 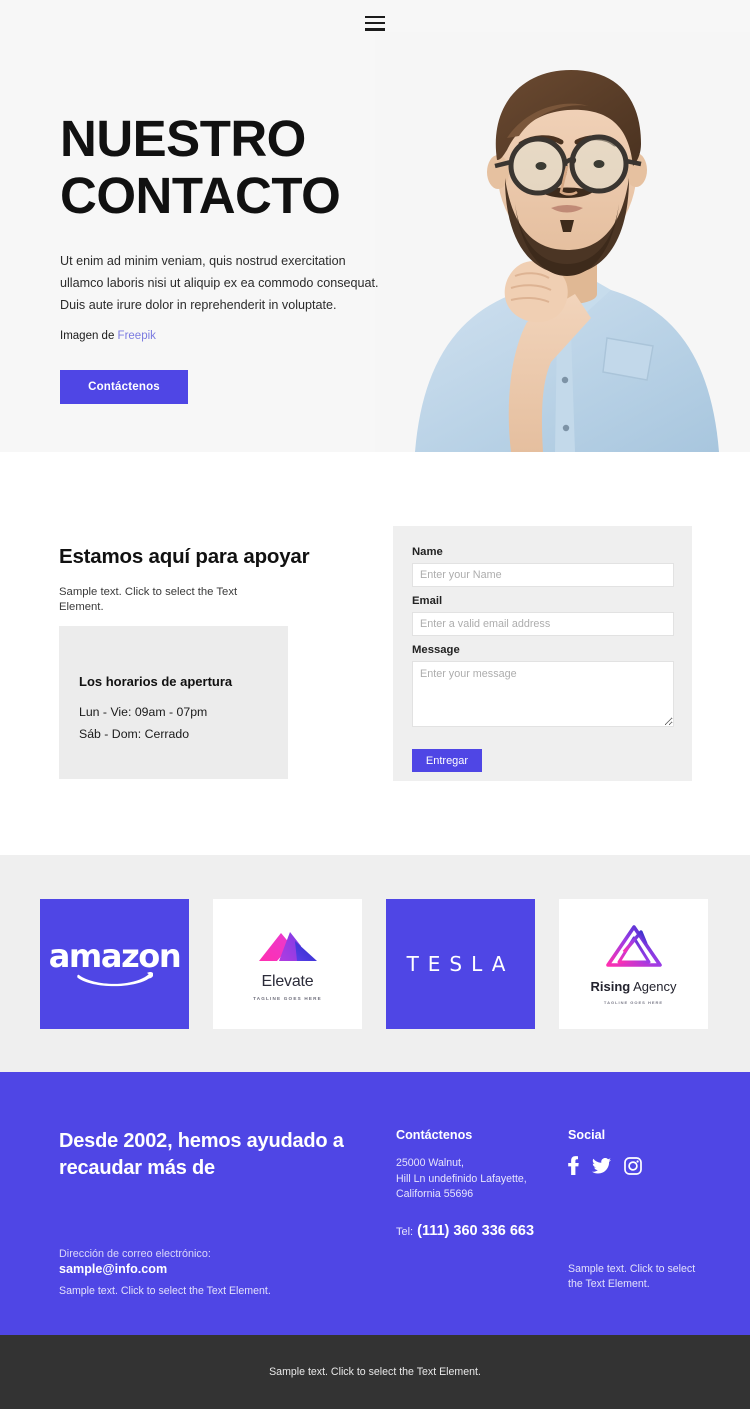 What do you see at coordinates (434, 1135) in the screenshot?
I see `footer-contact-title: Contáctenos` at bounding box center [434, 1135].